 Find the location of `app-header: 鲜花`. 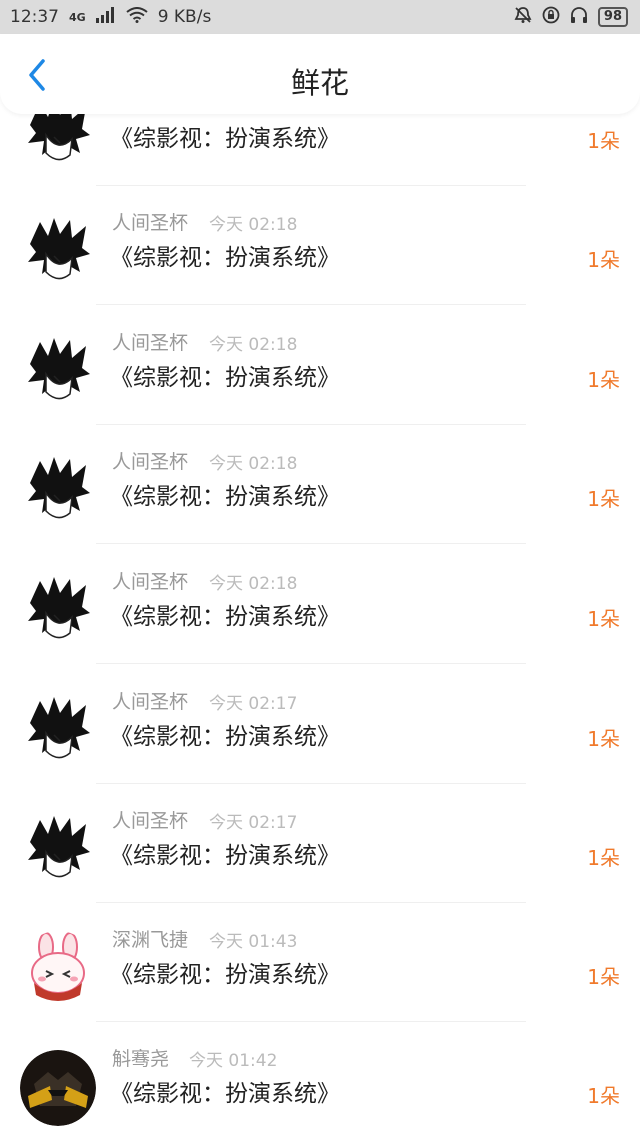

app-header: 鲜花 is located at coordinates (320, 74).